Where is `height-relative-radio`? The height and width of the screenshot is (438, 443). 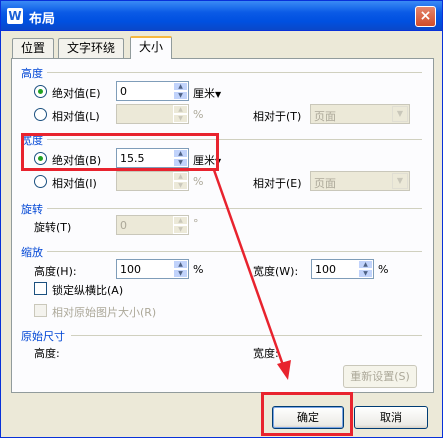 height-relative-radio is located at coordinates (40, 114).